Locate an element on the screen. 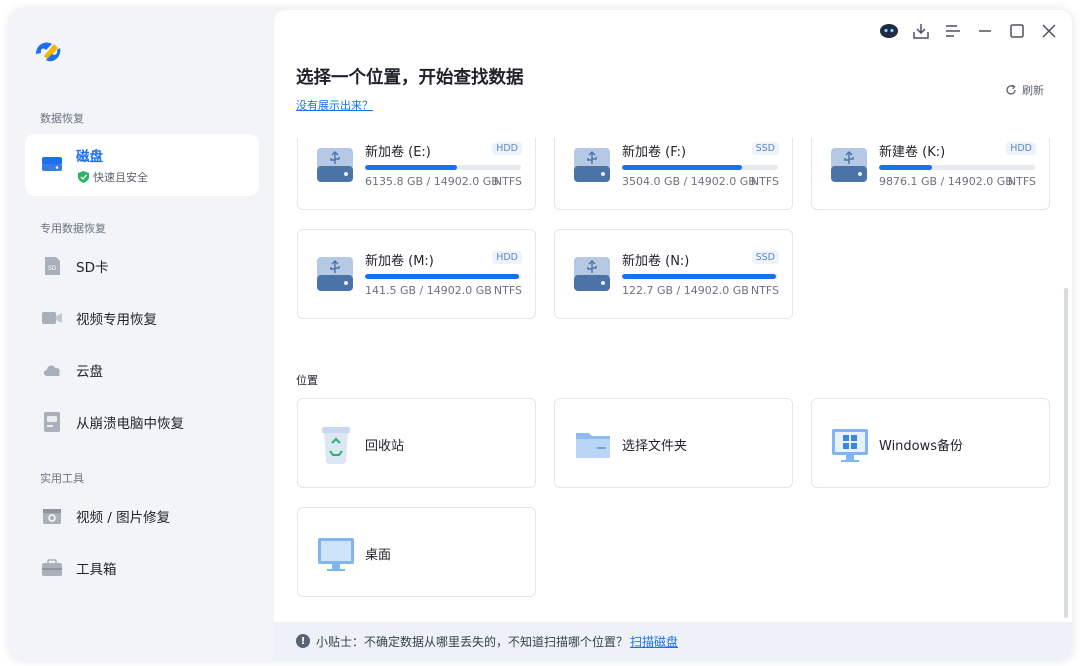 Image resolution: width=1080 pixels, height=666 pixels. sidebar-item-media-repair: 视频 / 图片修复 is located at coordinates (142, 516).